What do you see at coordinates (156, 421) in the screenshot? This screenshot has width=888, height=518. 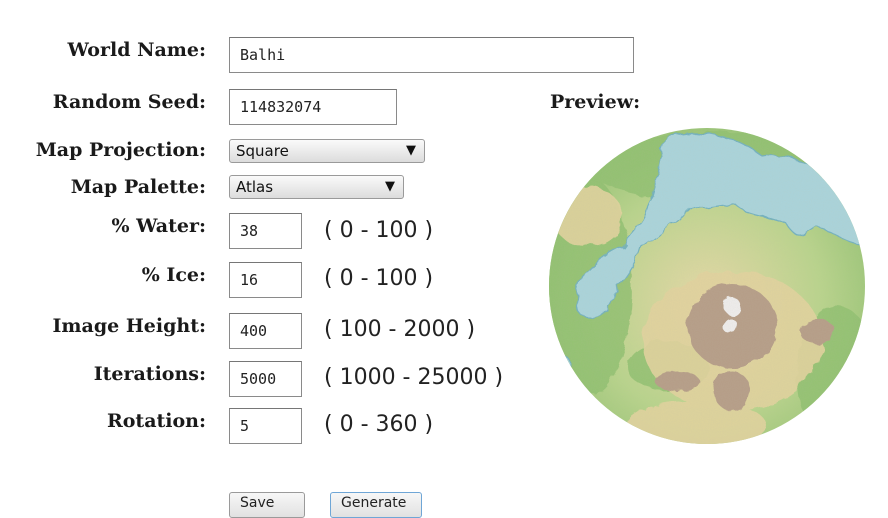 I see `rotation-label: Rotation:` at bounding box center [156, 421].